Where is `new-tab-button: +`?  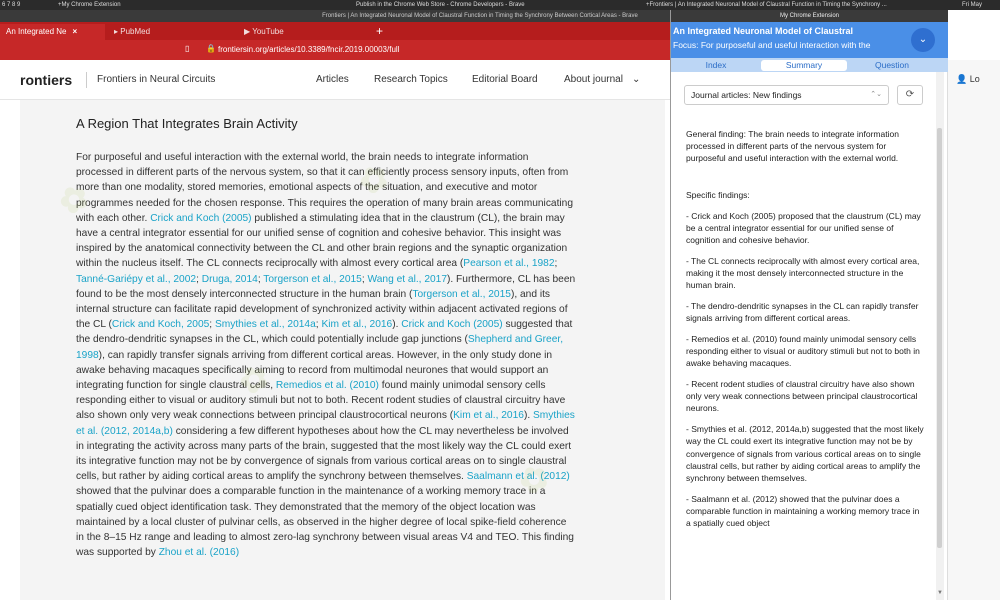 new-tab-button: + is located at coordinates (379, 31).